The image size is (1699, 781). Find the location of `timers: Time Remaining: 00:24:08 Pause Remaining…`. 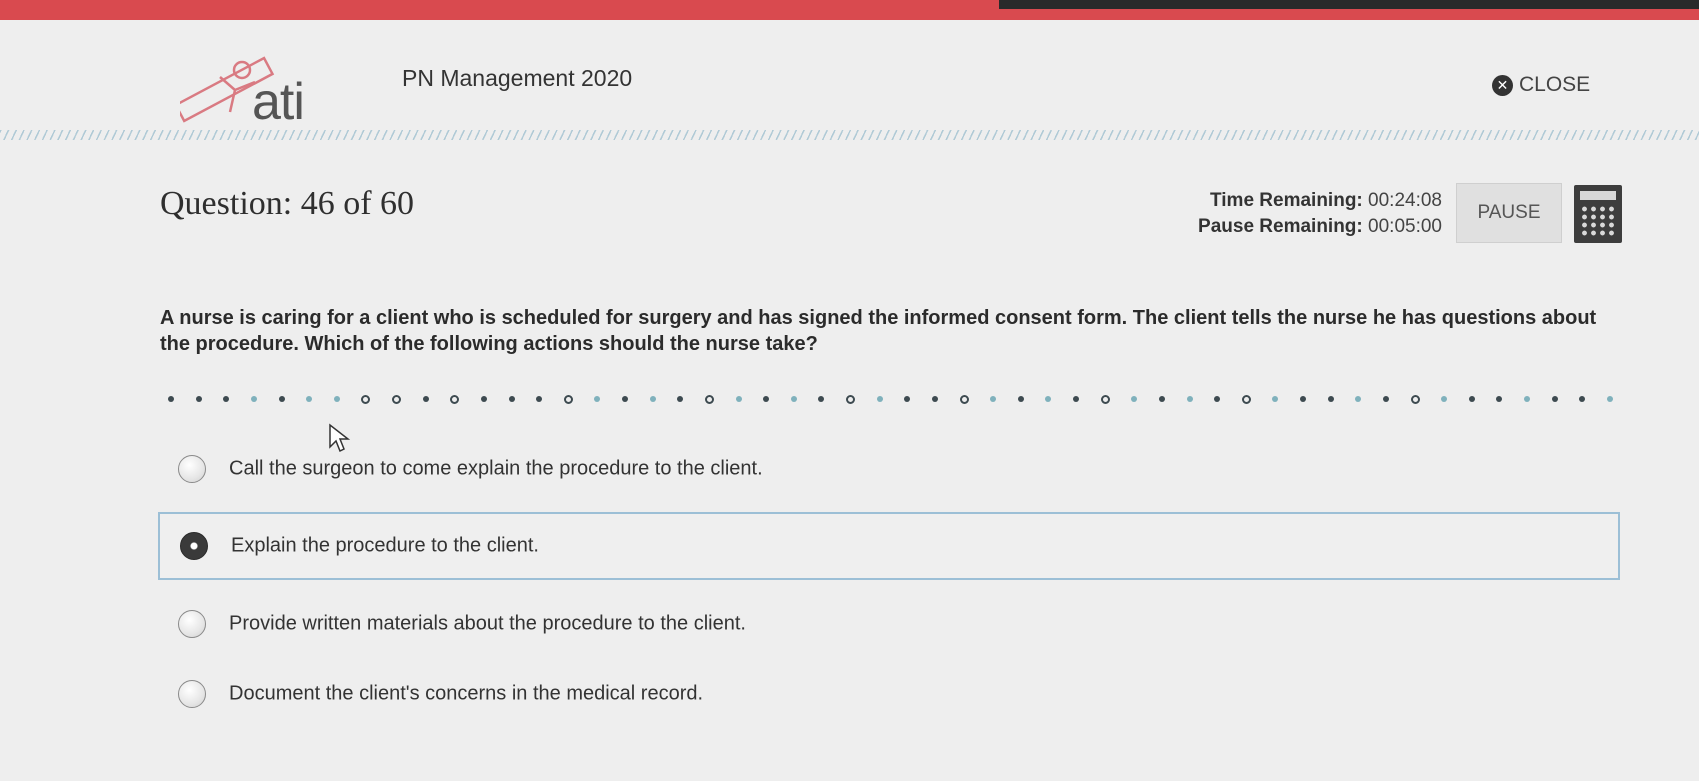

timers: Time Remaining: 00:24:08 Pause Remaining… is located at coordinates (1311, 214).